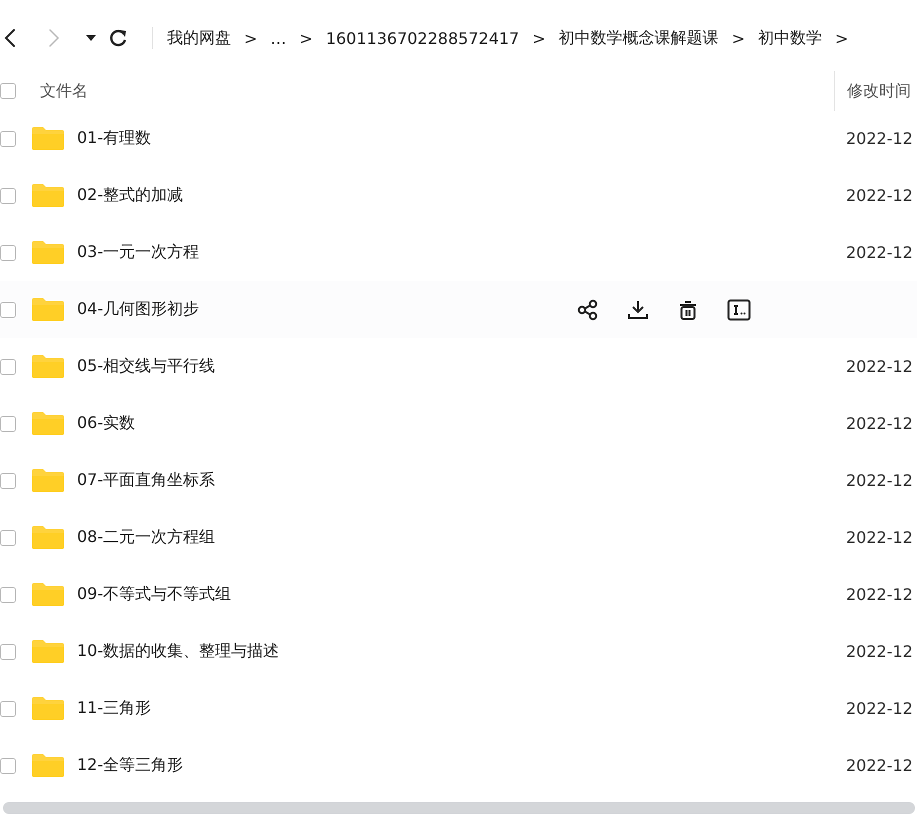  Describe the element at coordinates (638, 309) in the screenshot. I see `download-icon` at that location.